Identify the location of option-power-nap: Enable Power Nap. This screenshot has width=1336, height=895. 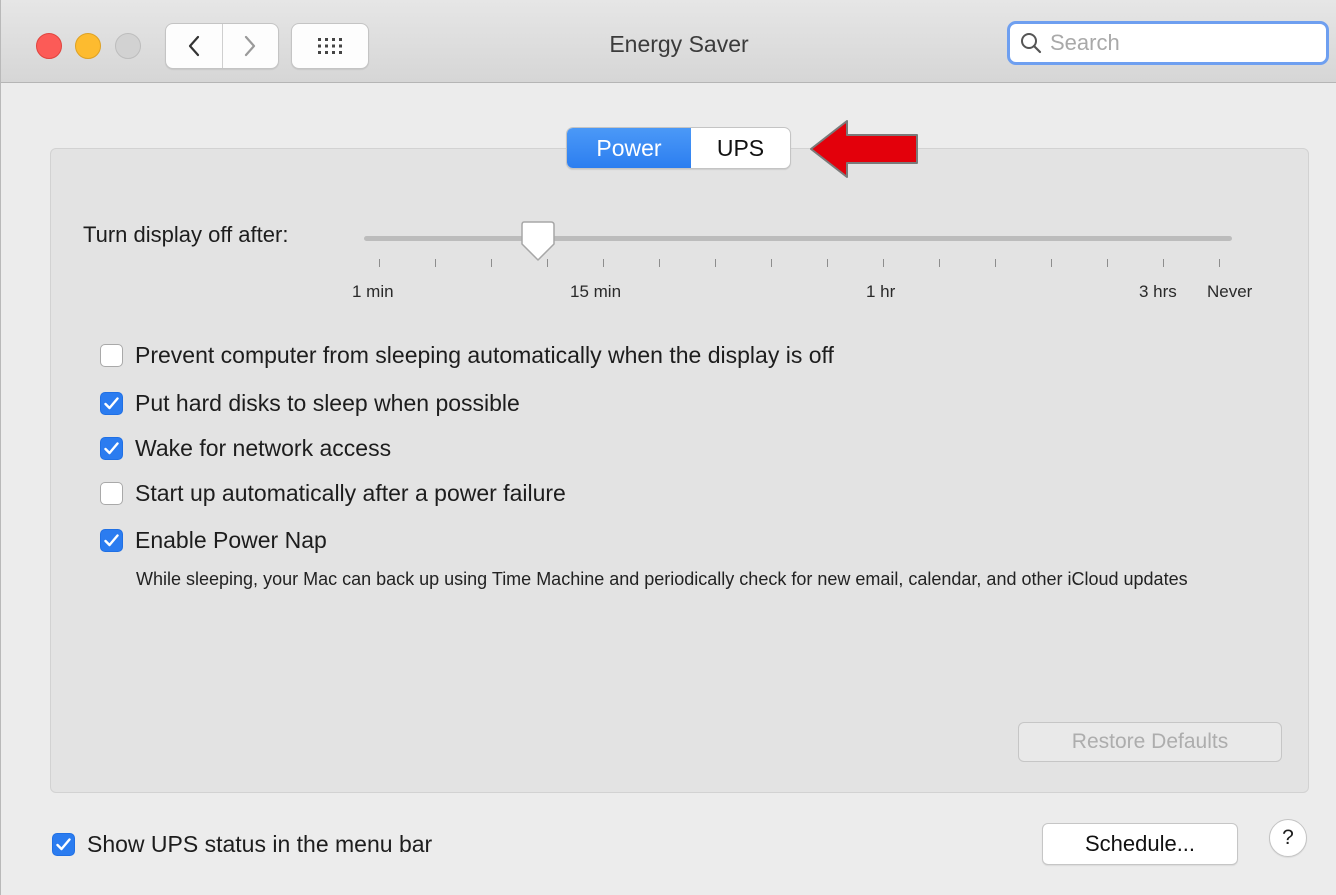
(213, 540).